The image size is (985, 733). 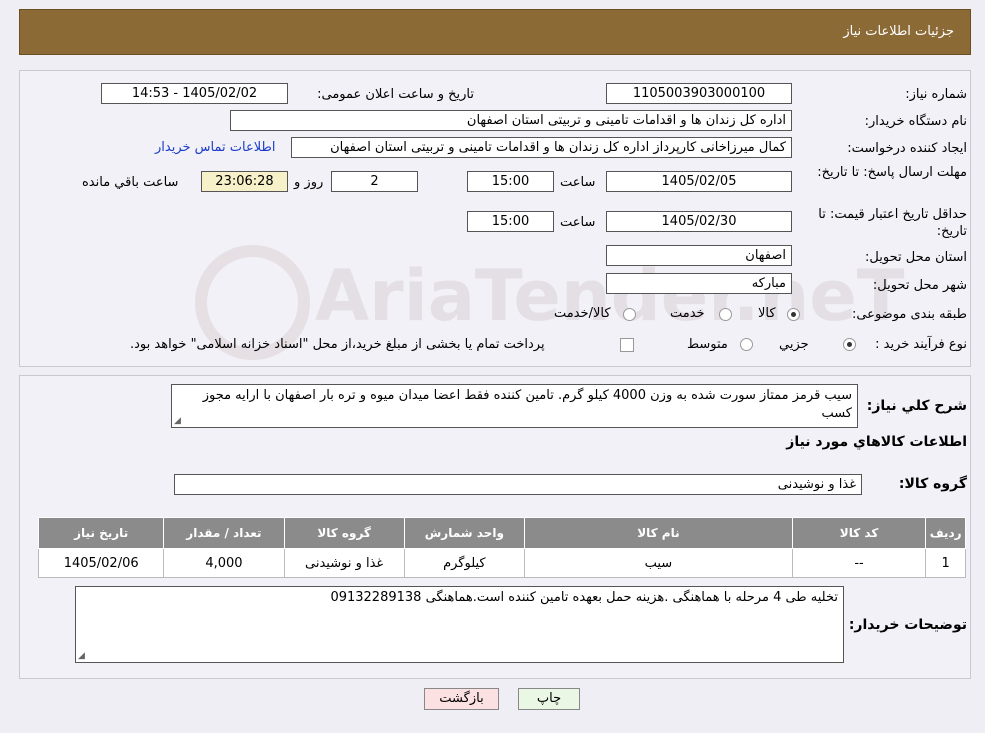 What do you see at coordinates (907, 148) in the screenshot?
I see `creator-label: ایجاد کننده درخواست:` at bounding box center [907, 148].